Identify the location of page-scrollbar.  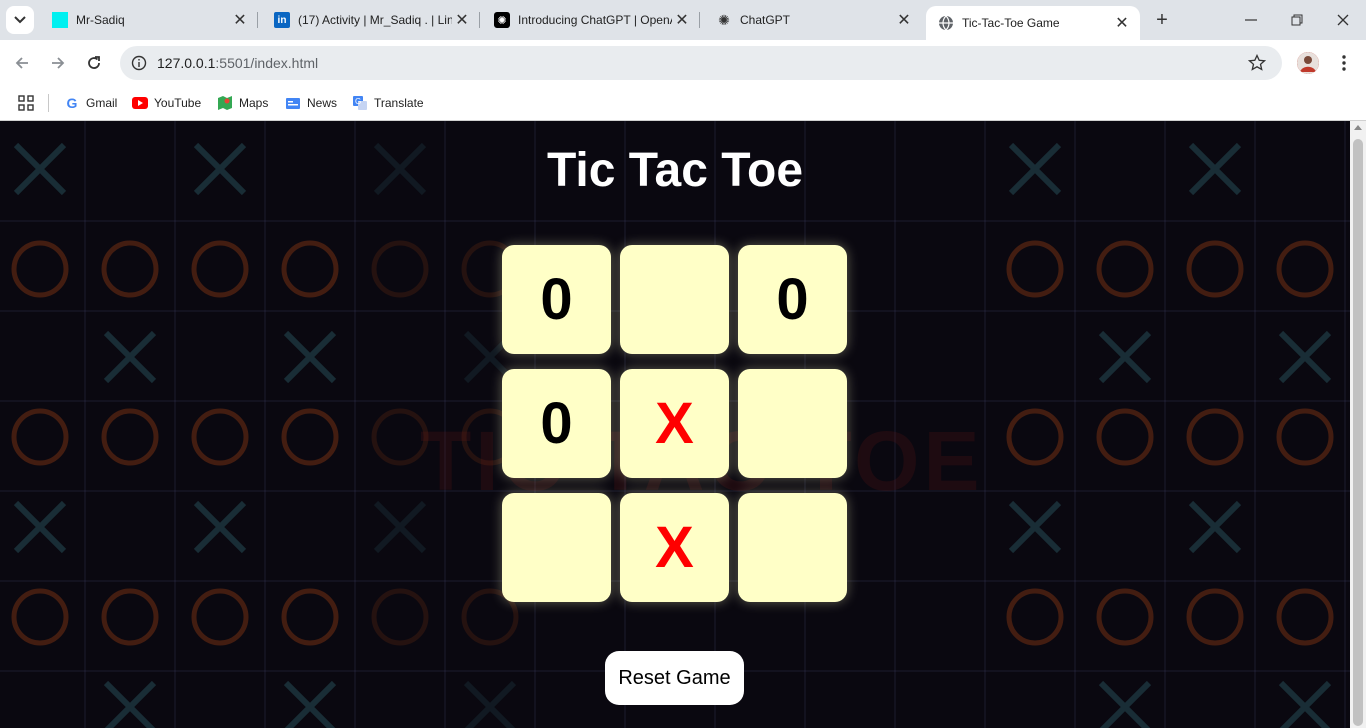
(1358, 424).